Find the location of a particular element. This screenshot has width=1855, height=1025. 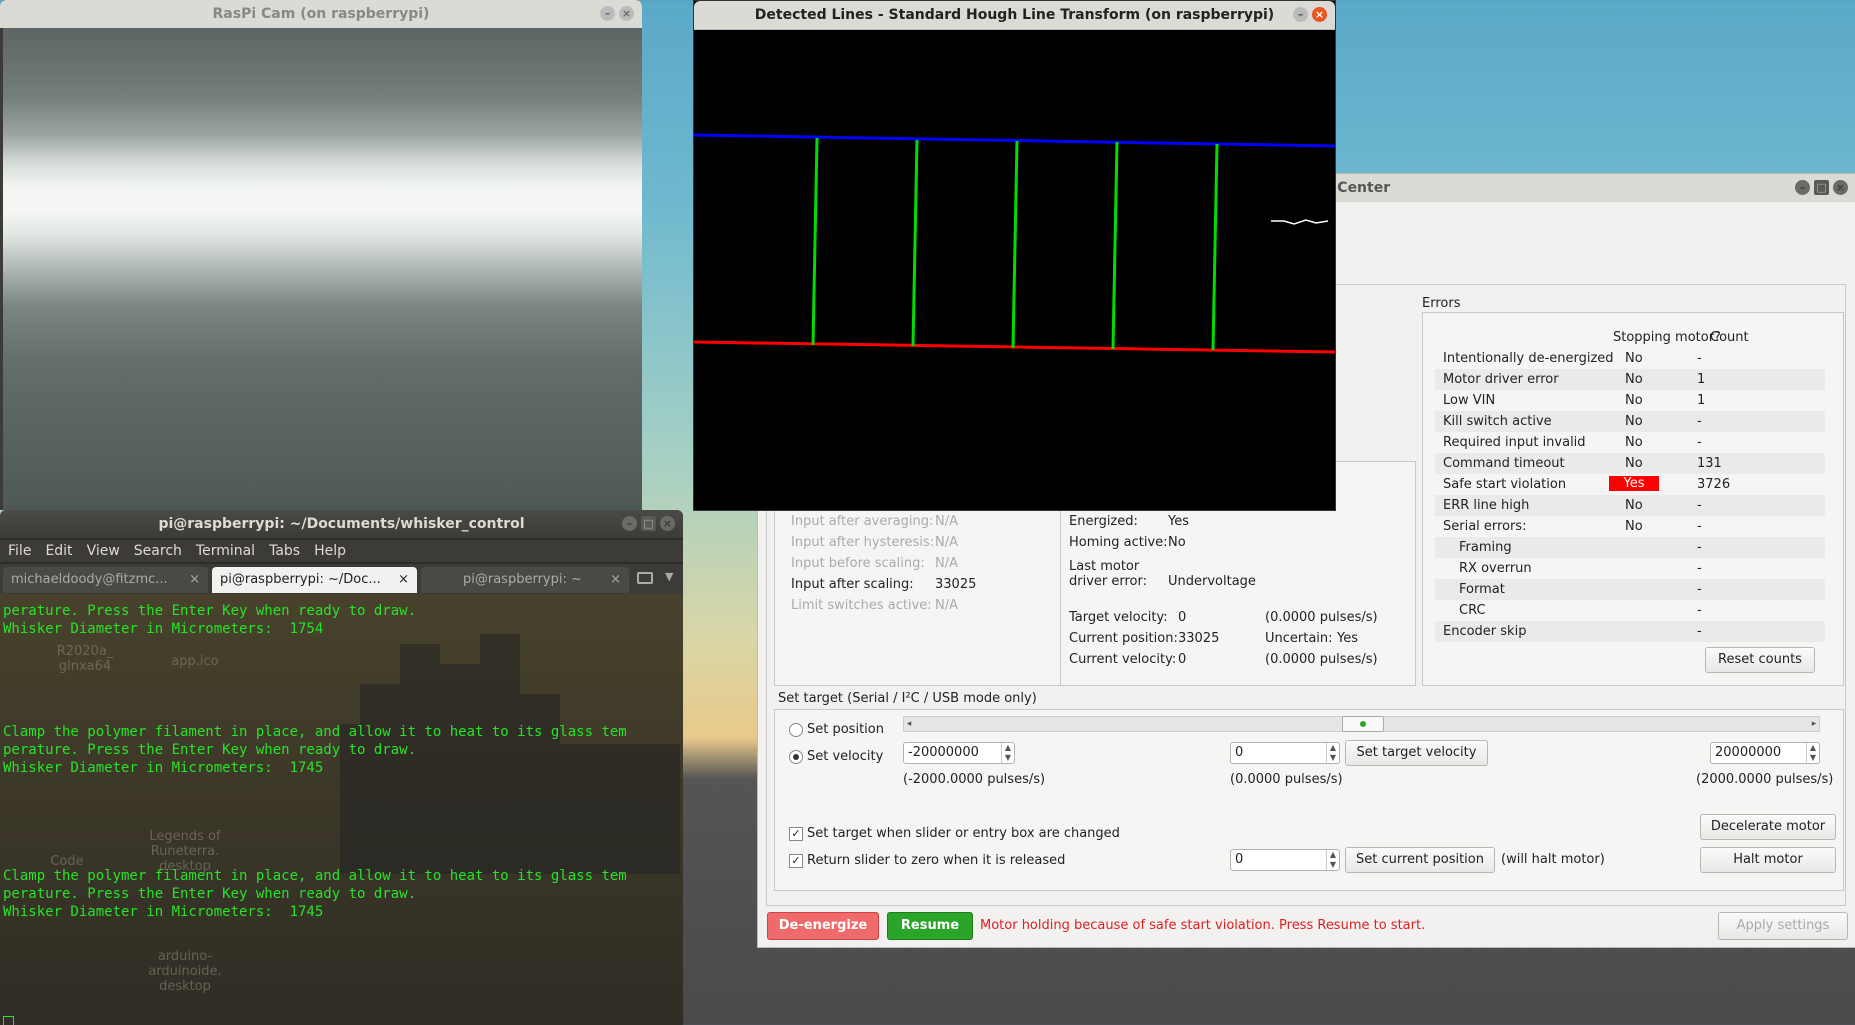

desktop-icon-app-ico: app.ico is located at coordinates (195, 661).